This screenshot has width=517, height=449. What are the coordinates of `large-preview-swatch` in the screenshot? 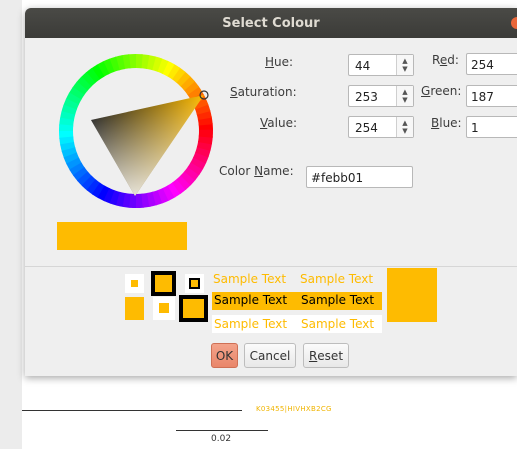 It's located at (412, 295).